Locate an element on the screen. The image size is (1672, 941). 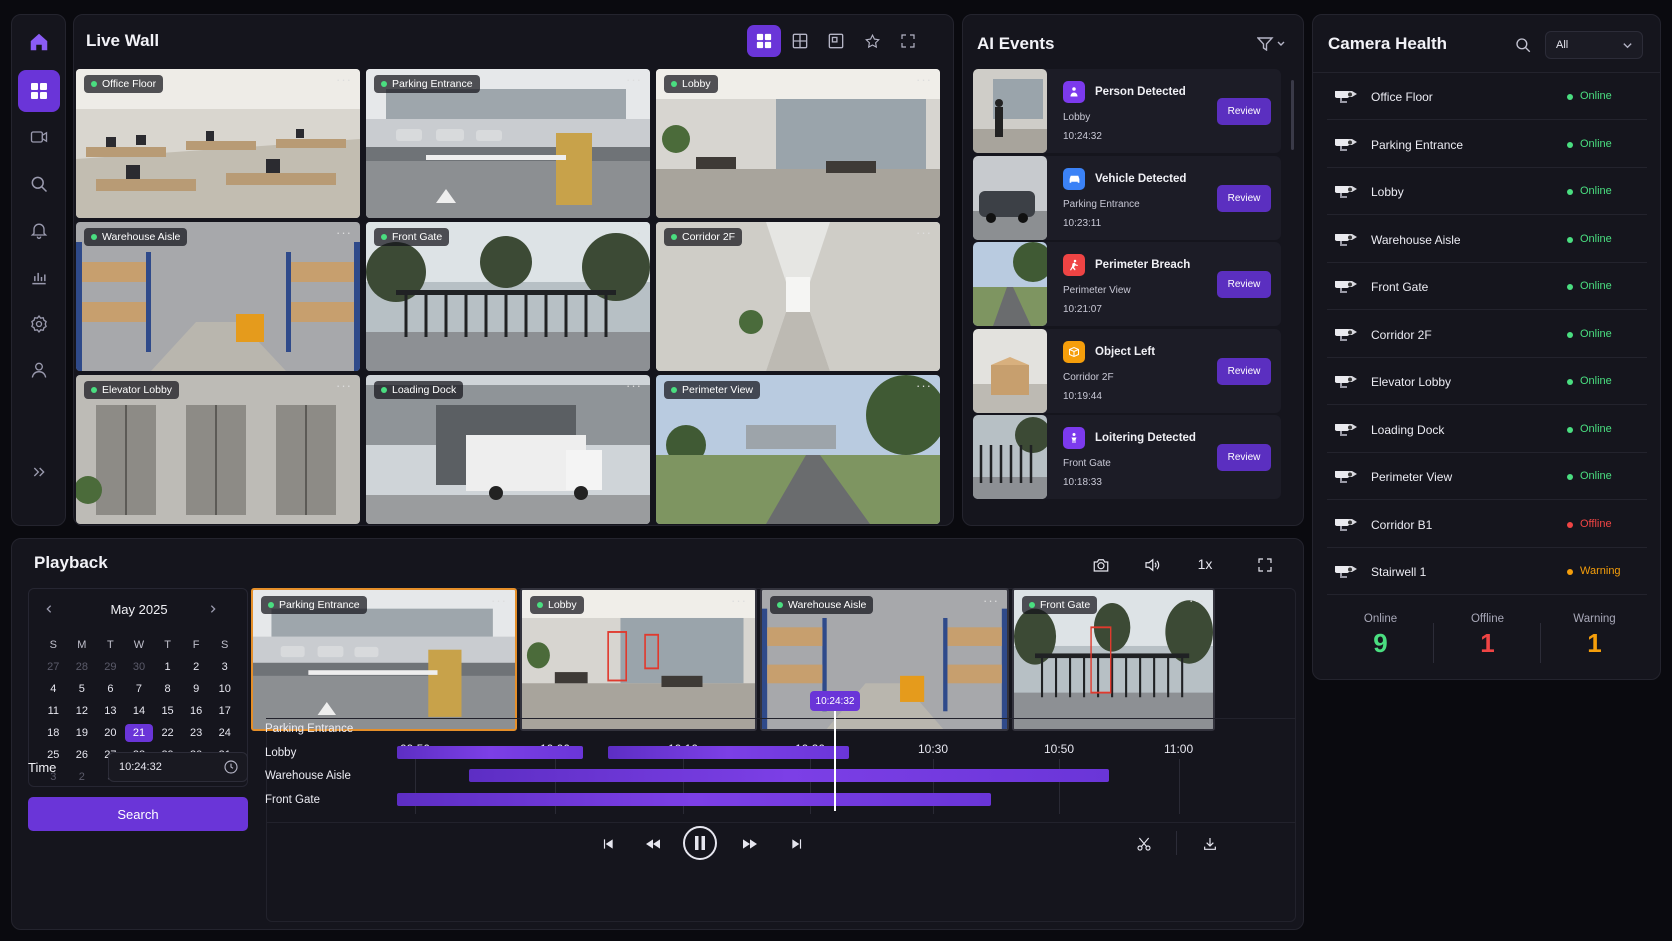
calendar-day: 12 is located at coordinates (82, 711).